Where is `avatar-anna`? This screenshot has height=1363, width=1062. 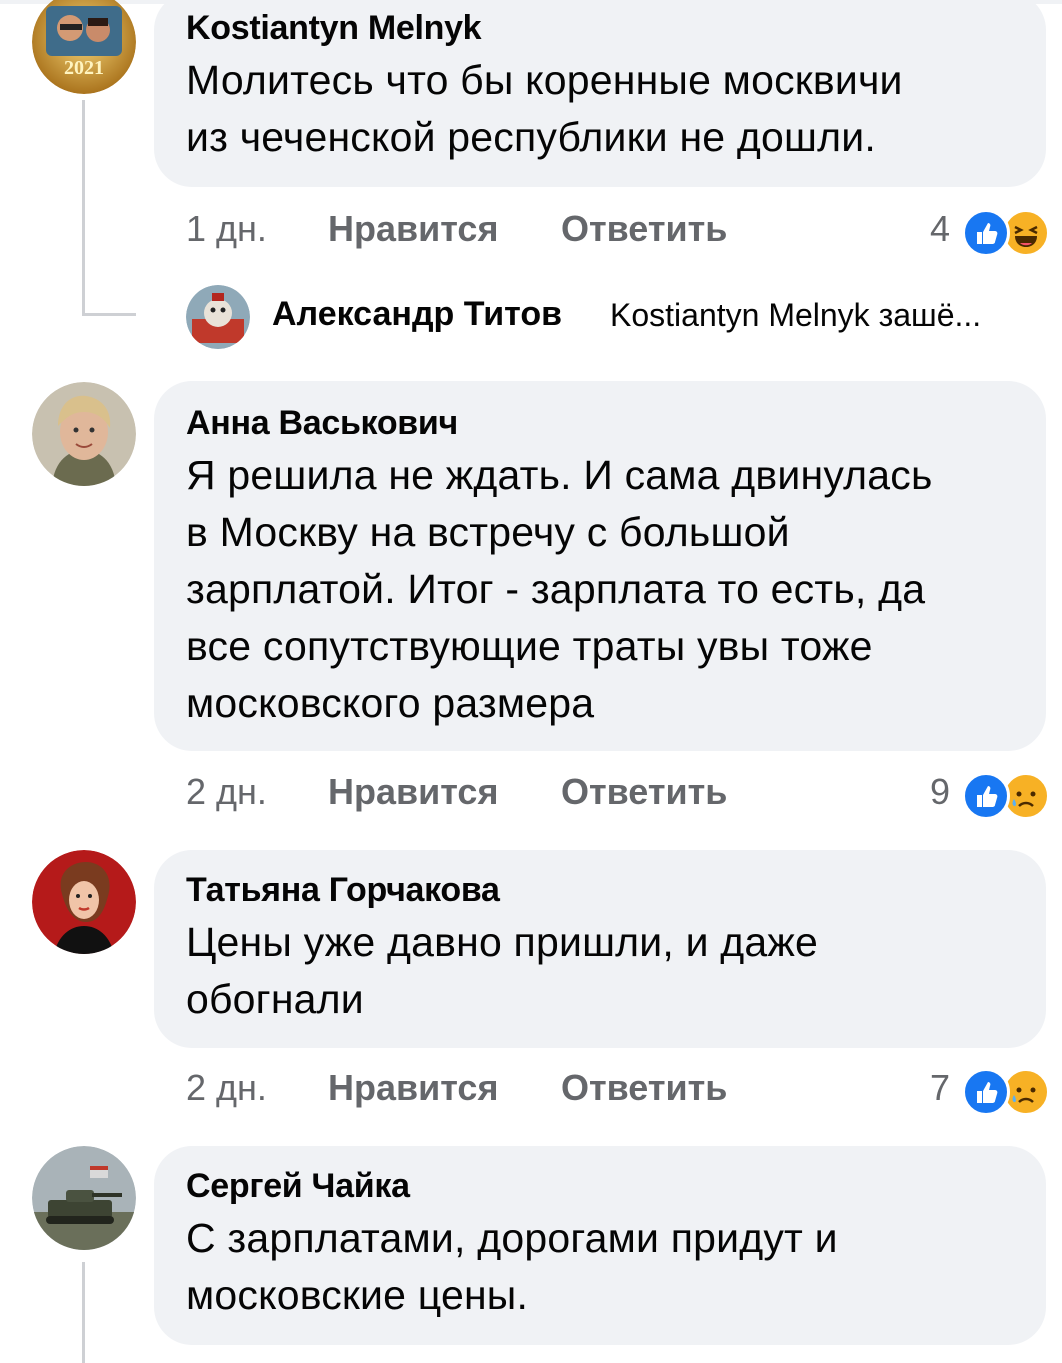
avatar-anna is located at coordinates (84, 434).